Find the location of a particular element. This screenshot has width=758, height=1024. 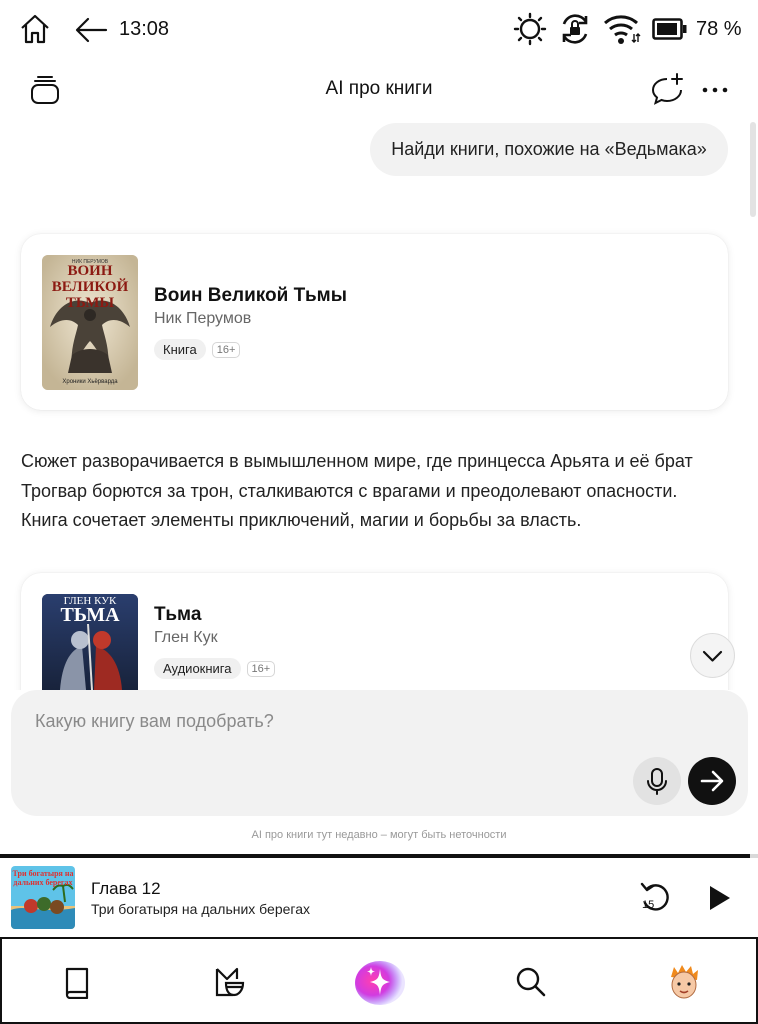

microphone-icon is located at coordinates (657, 781).